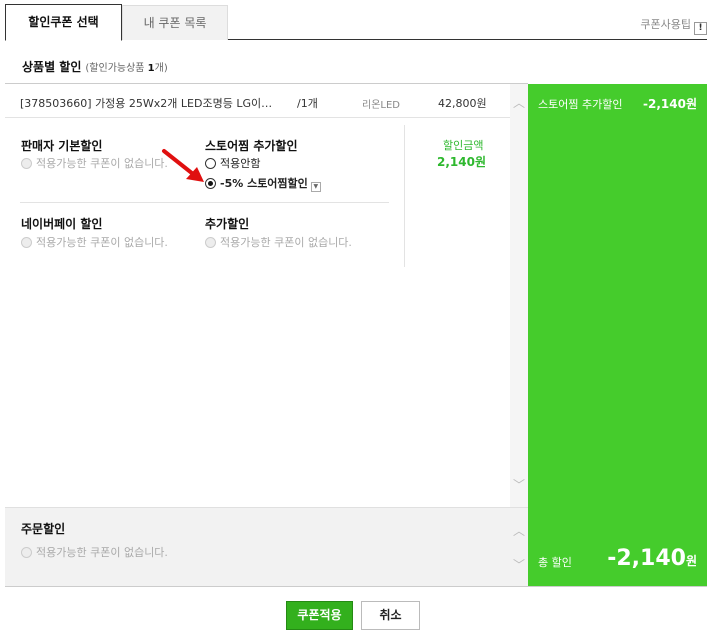  What do you see at coordinates (52, 67) in the screenshot?
I see `section-title-text: 상품별 할인` at bounding box center [52, 67].